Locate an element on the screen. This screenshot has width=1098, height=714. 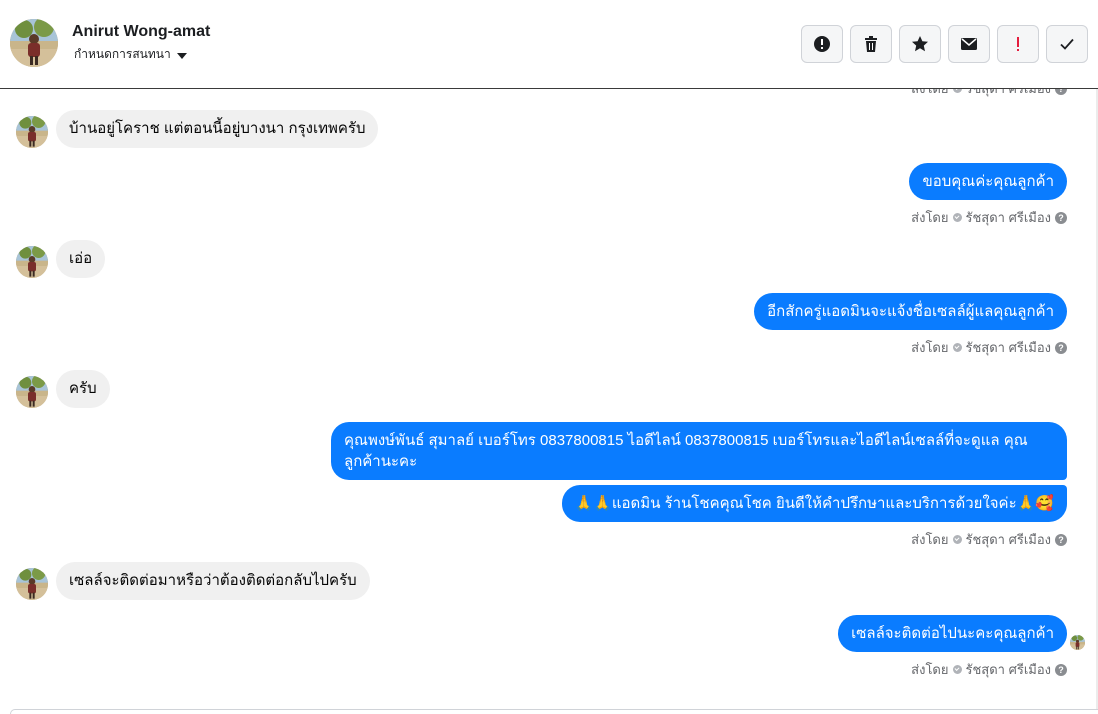
report-button is located at coordinates (822, 44).